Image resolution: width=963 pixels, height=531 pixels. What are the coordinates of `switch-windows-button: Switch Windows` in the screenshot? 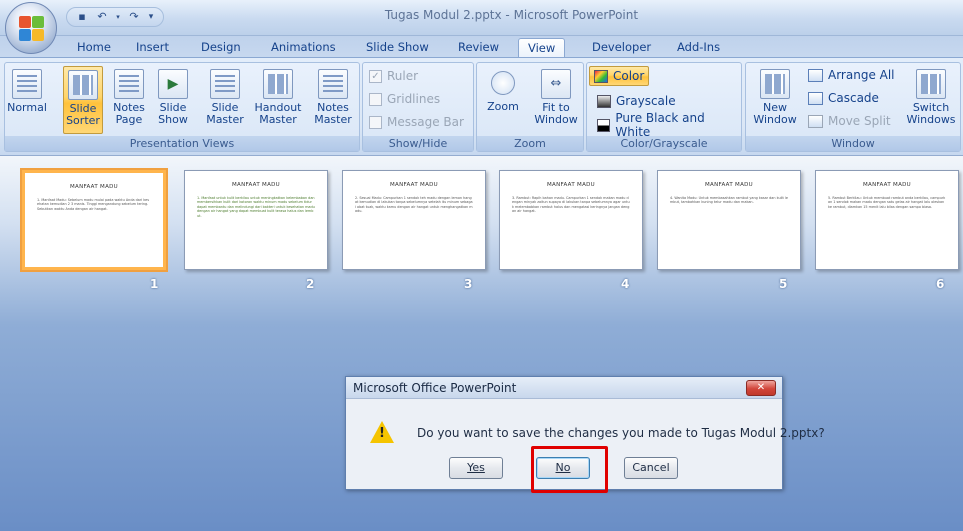 It's located at (931, 100).